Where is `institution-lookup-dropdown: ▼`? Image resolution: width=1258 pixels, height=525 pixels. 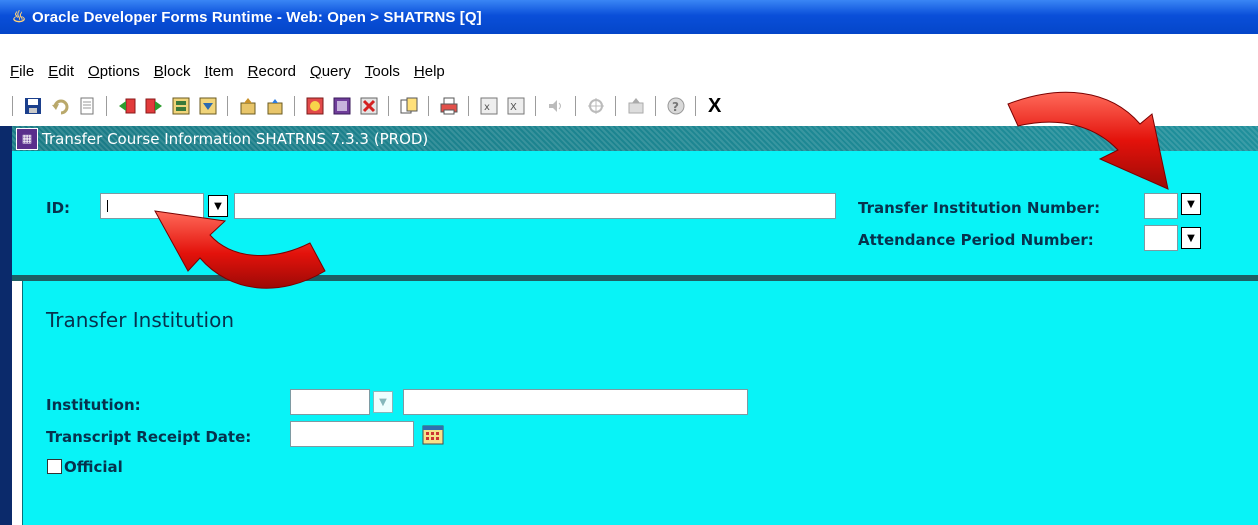 institution-lookup-dropdown: ▼ is located at coordinates (383, 402).